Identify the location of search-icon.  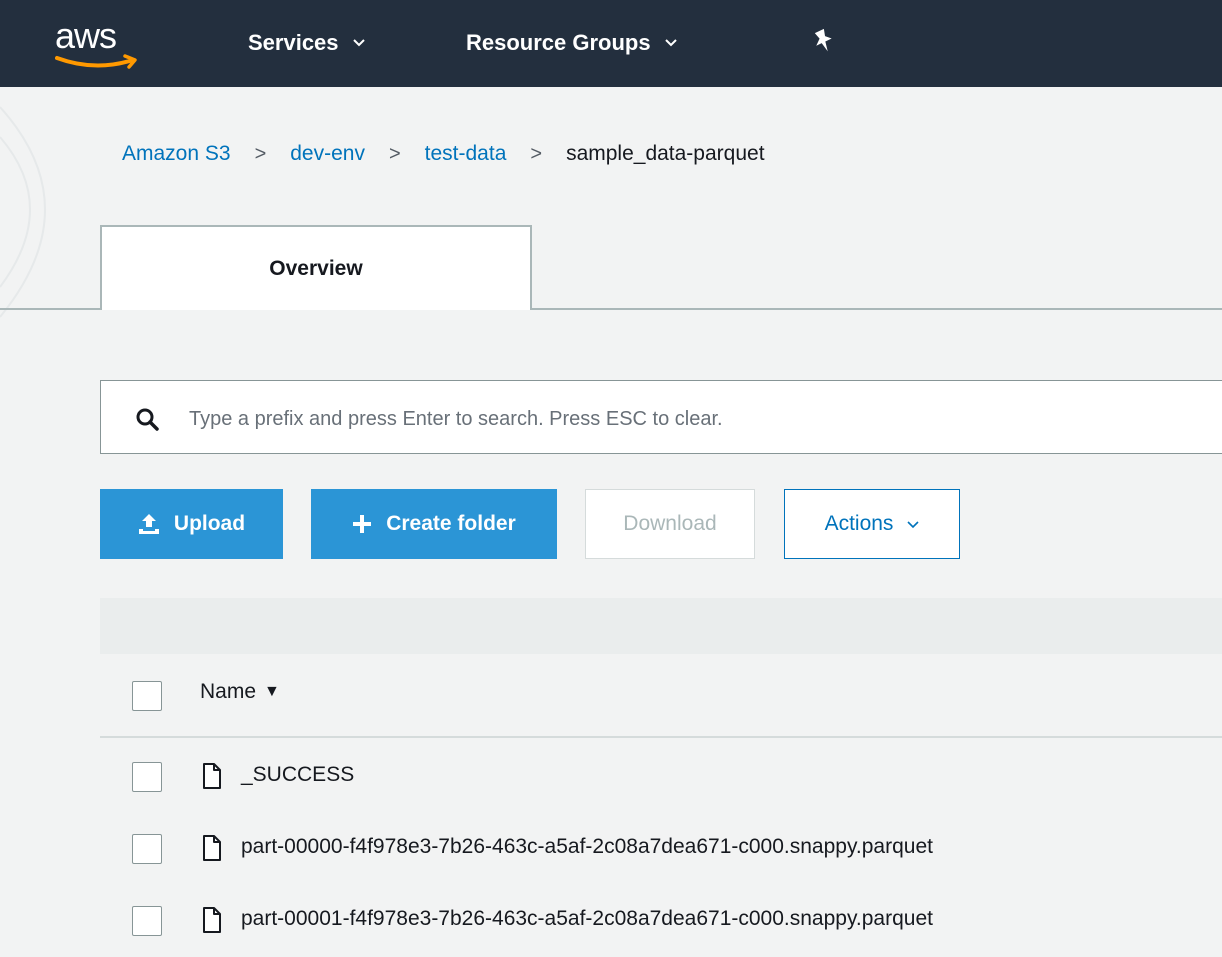
(147, 419).